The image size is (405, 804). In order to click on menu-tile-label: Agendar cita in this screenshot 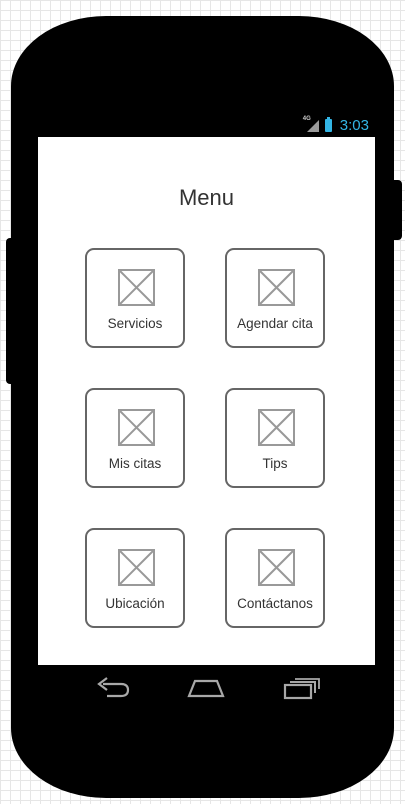, I will do `click(275, 323)`.